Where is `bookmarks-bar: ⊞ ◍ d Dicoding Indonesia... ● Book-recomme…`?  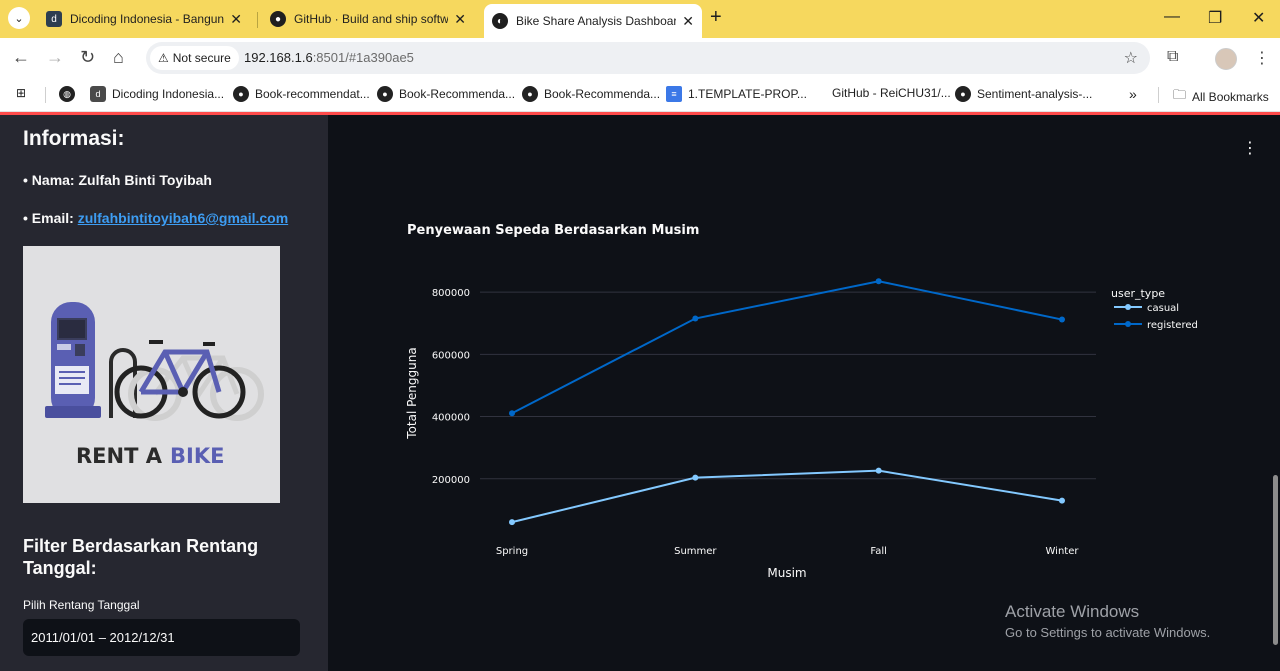 bookmarks-bar: ⊞ ◍ d Dicoding Indonesia... ● Book-recomme… is located at coordinates (640, 95).